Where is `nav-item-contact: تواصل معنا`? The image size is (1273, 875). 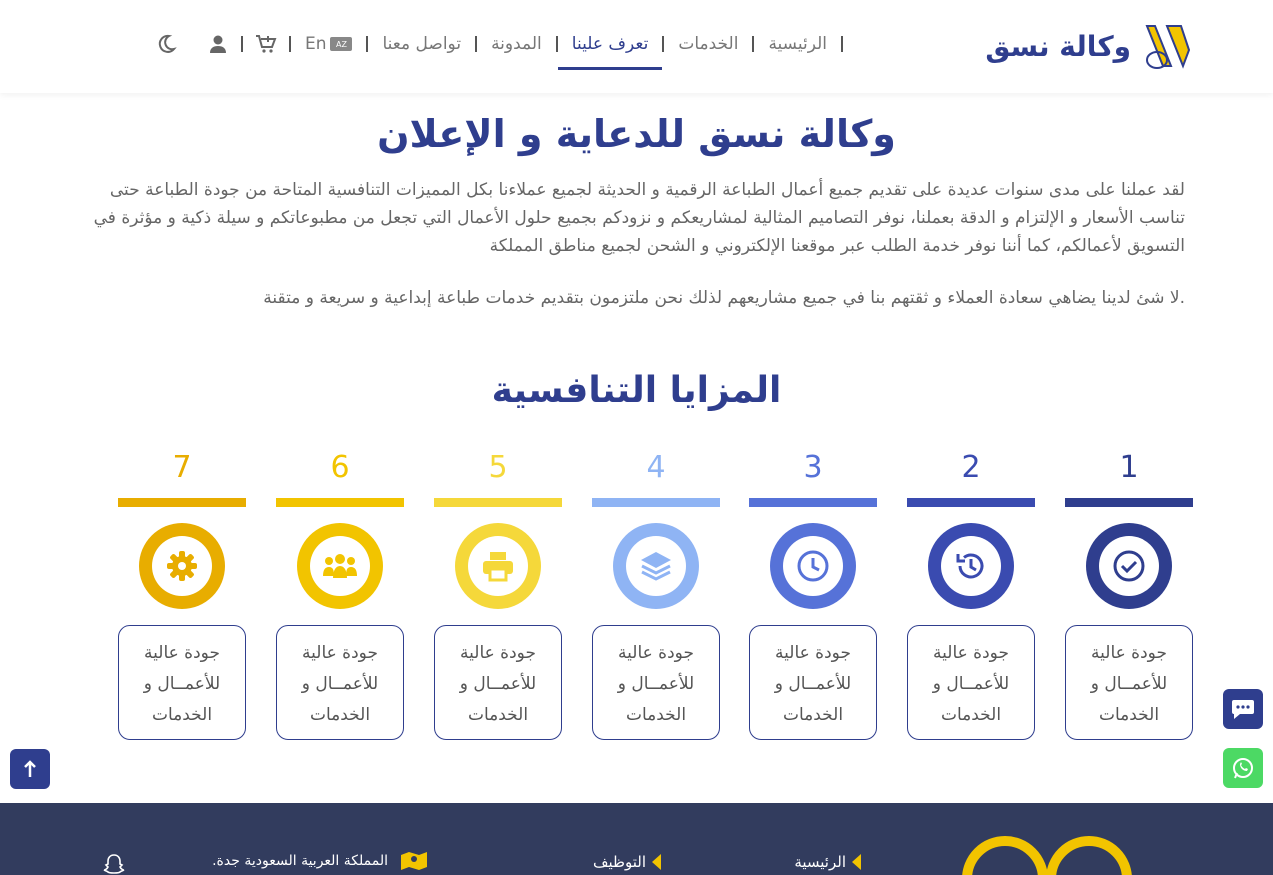
nav-item-contact: تواصل معنا is located at coordinates (421, 44).